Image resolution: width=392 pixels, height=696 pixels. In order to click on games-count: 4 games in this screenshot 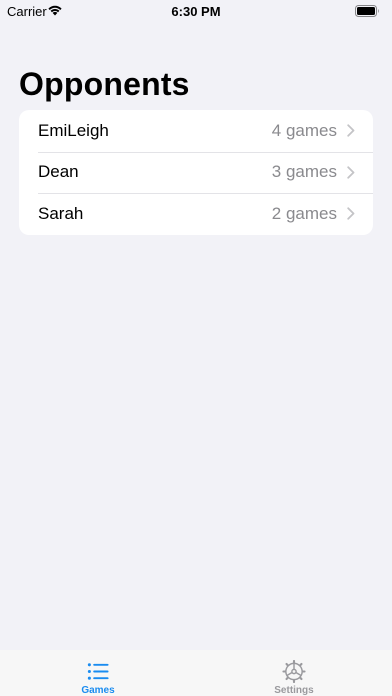, I will do `click(304, 130)`.